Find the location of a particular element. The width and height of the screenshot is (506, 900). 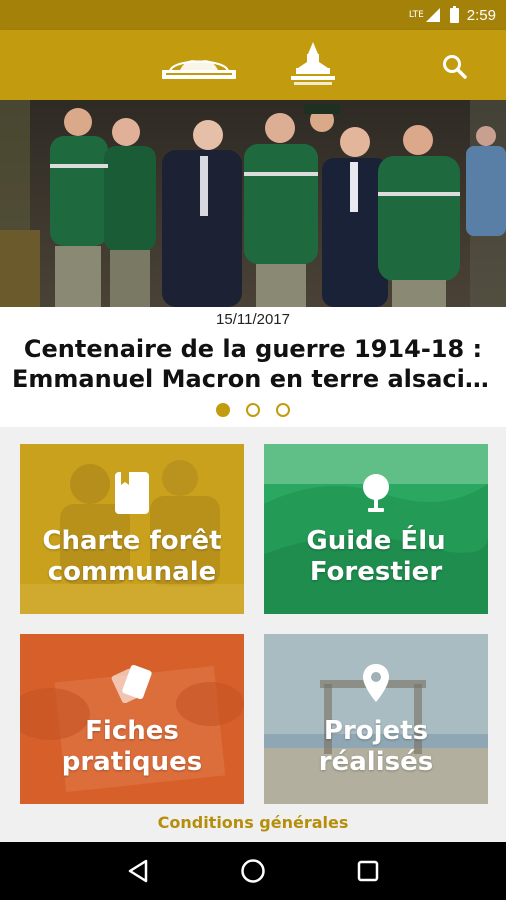

guide-elu-tile: Guide Élu Forestier is located at coordinates (376, 529).